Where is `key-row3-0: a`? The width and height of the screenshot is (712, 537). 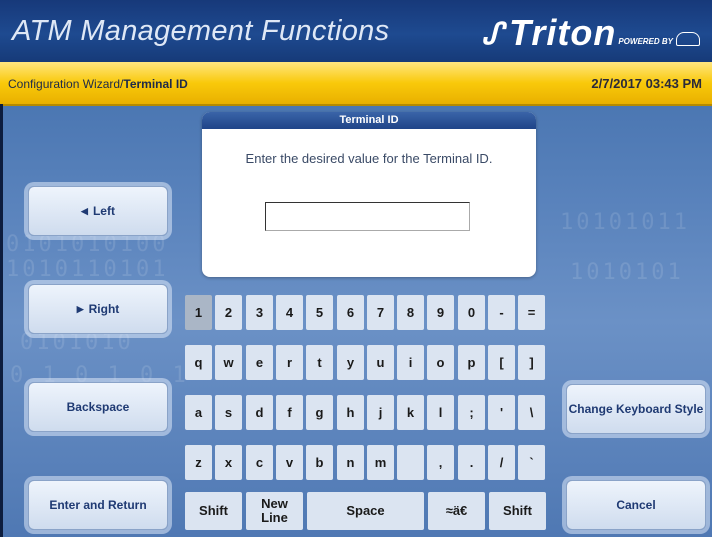
key-row3-0: a is located at coordinates (198, 412).